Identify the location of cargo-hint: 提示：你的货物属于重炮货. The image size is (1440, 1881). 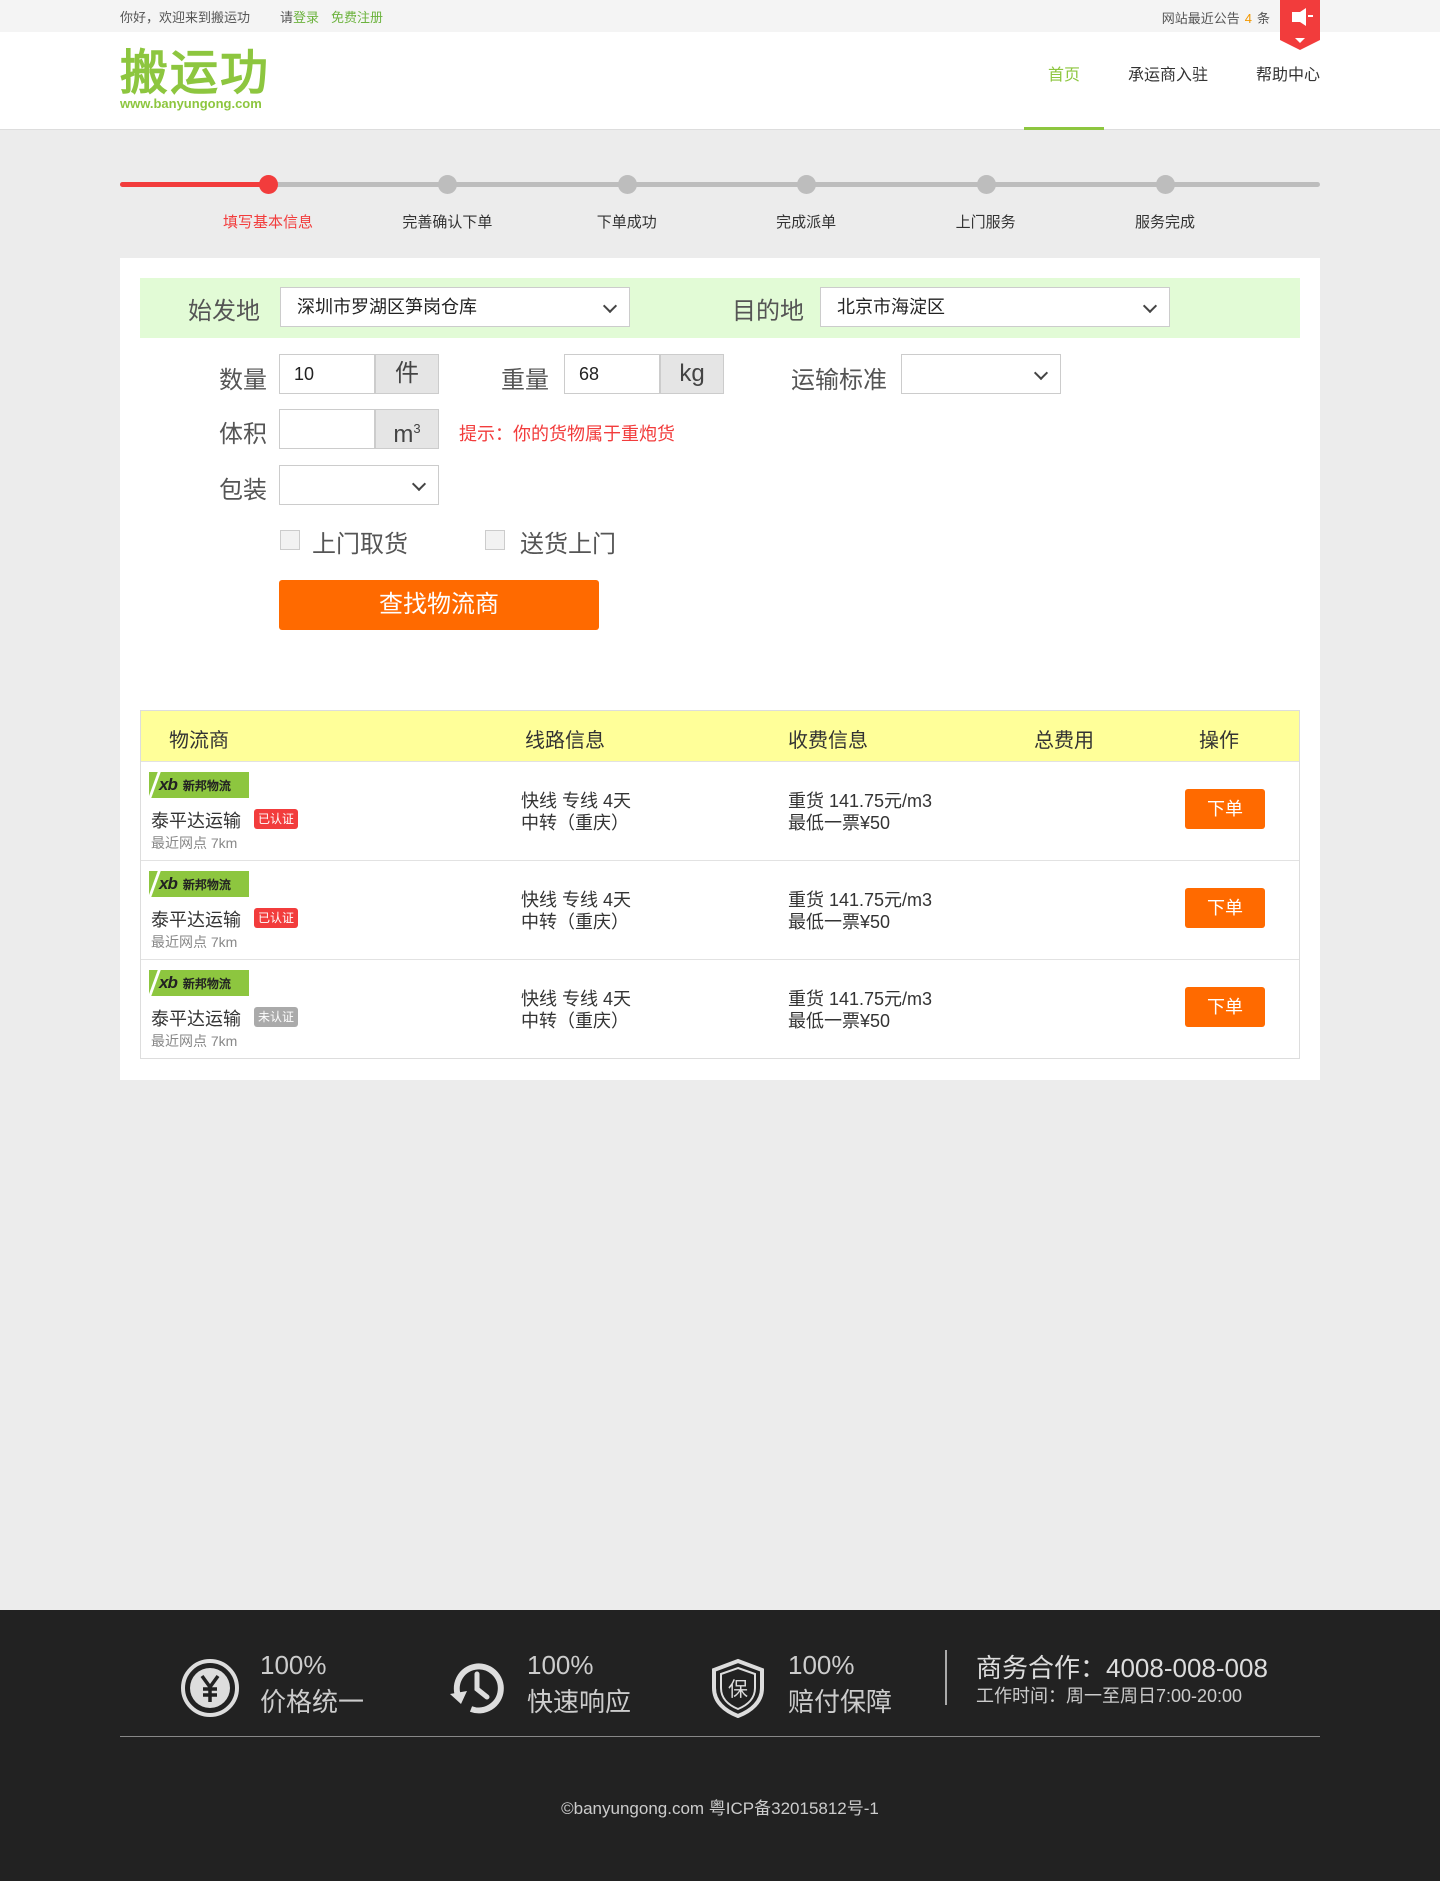
(567, 434).